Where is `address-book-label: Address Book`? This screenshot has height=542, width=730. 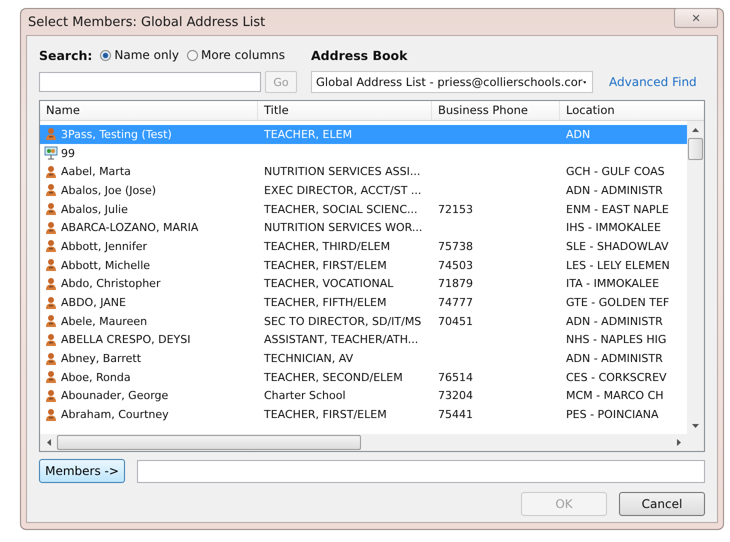 address-book-label: Address Book is located at coordinates (359, 55).